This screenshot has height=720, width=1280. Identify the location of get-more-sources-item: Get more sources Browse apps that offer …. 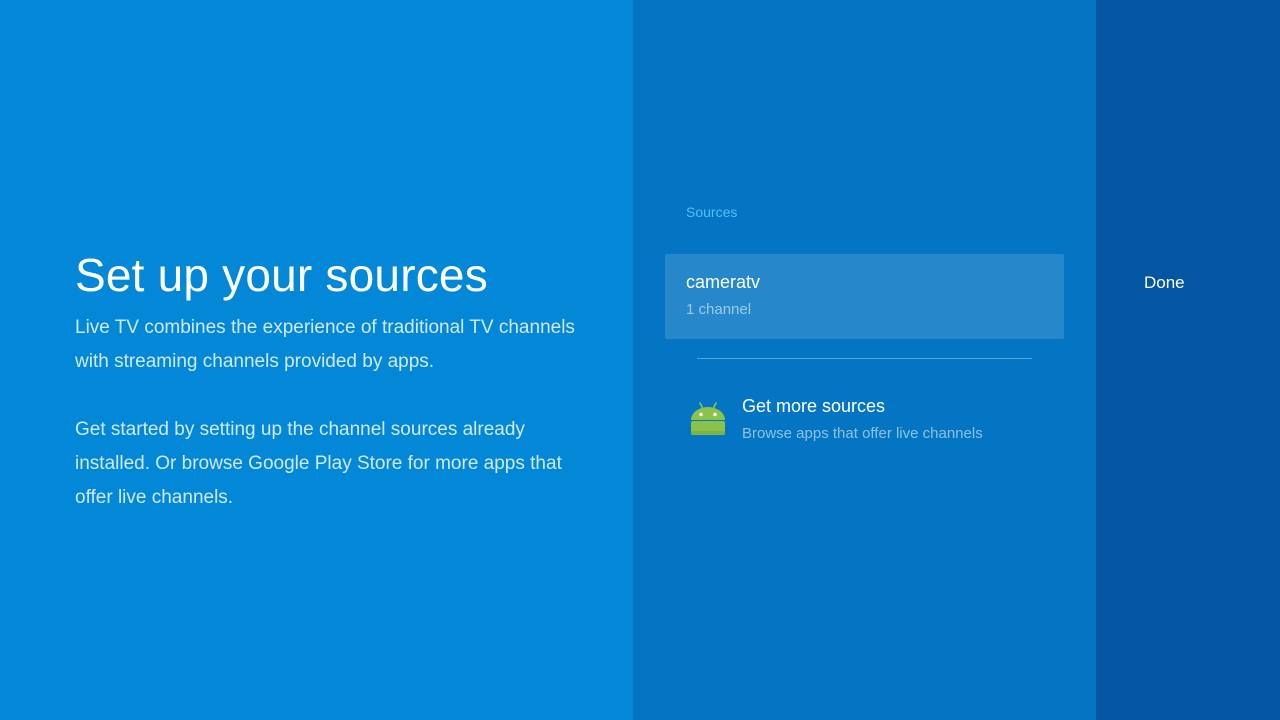
(871, 422).